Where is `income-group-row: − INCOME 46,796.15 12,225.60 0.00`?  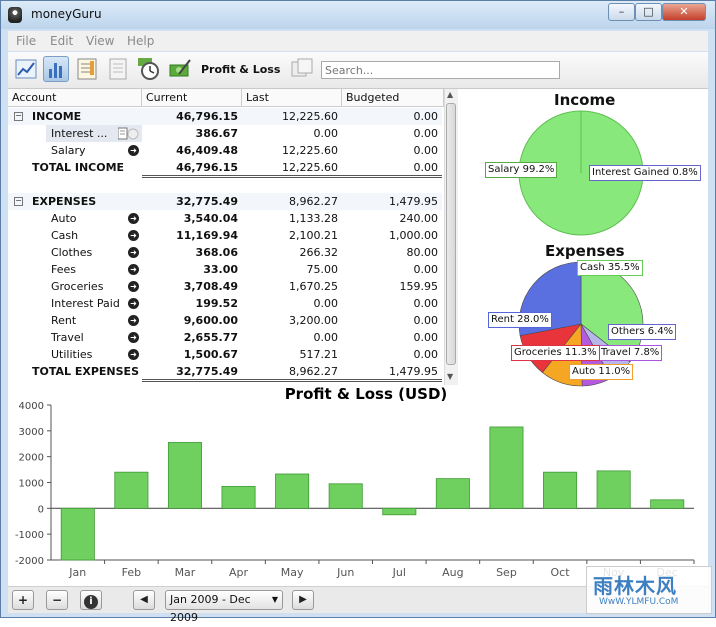
income-group-row: − INCOME 46,796.15 12,225.60 0.00 is located at coordinates (225, 116).